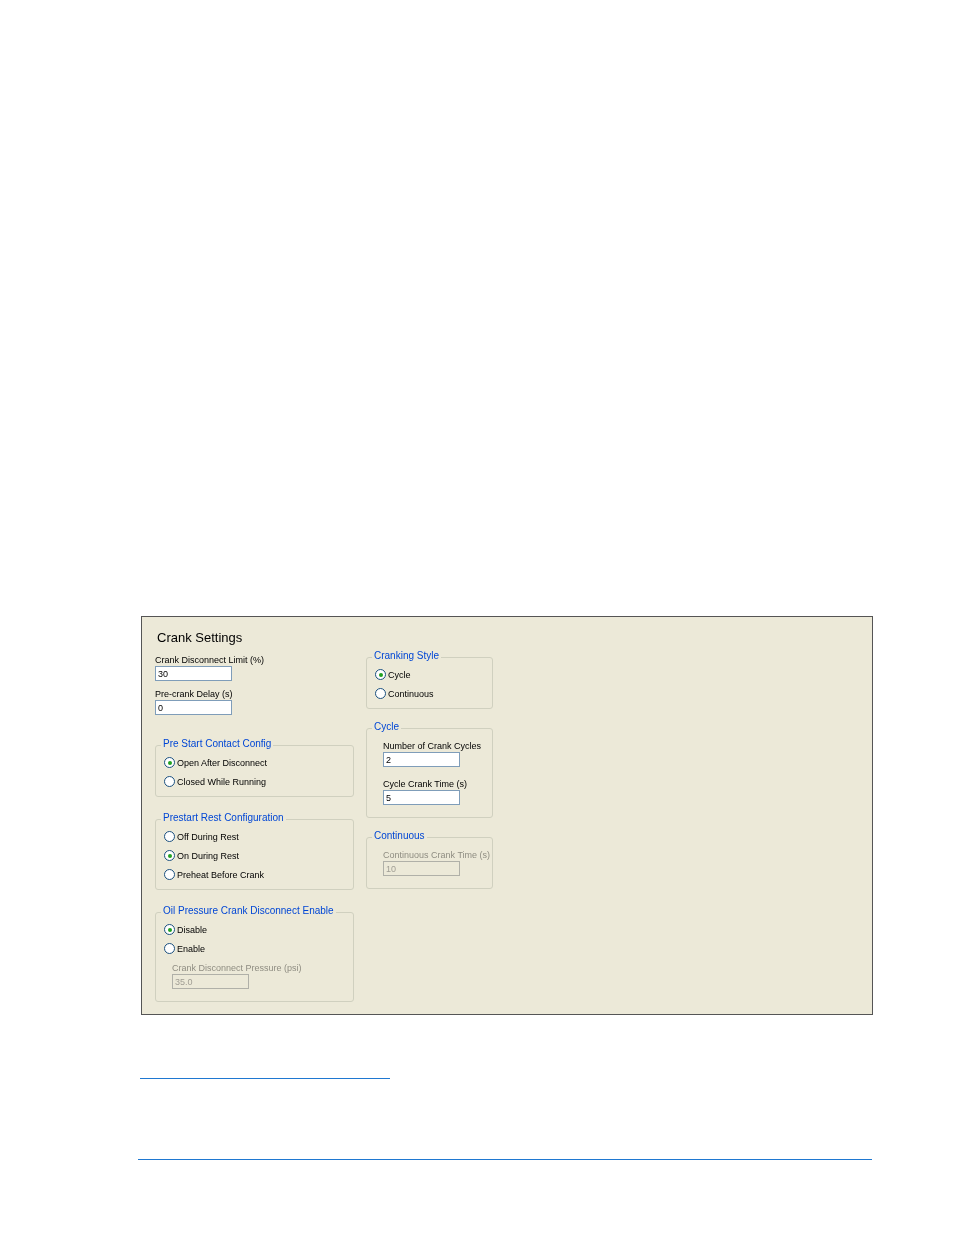  Describe the element at coordinates (193, 707) in the screenshot. I see `input-field: 0` at that location.